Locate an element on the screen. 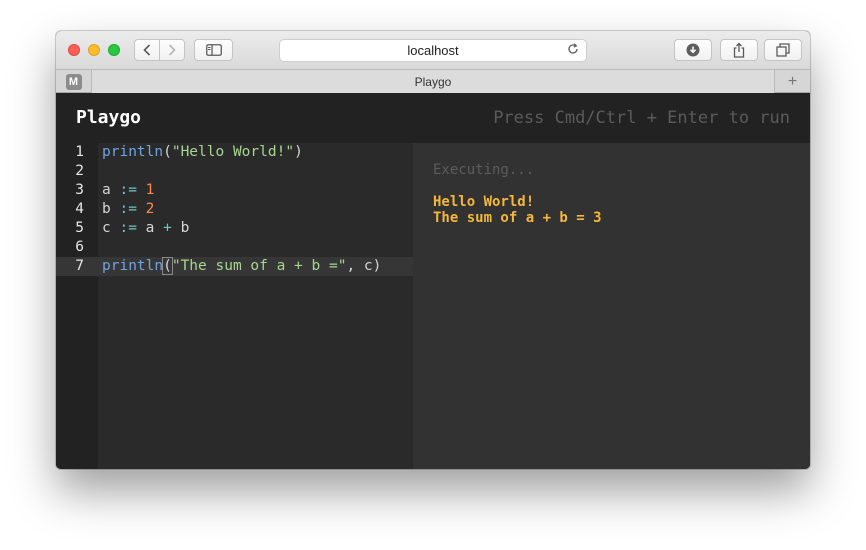 The width and height of the screenshot is (866, 550). line-number: 6 is located at coordinates (79, 247).